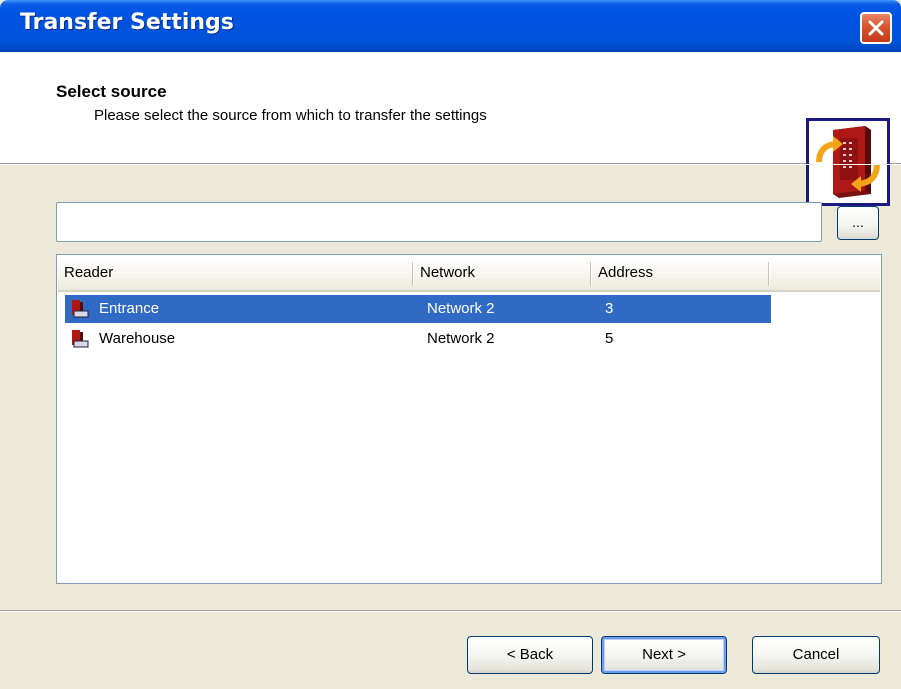 Image resolution: width=901 pixels, height=689 pixels. Describe the element at coordinates (111, 91) in the screenshot. I see `header-title: Select source` at that location.